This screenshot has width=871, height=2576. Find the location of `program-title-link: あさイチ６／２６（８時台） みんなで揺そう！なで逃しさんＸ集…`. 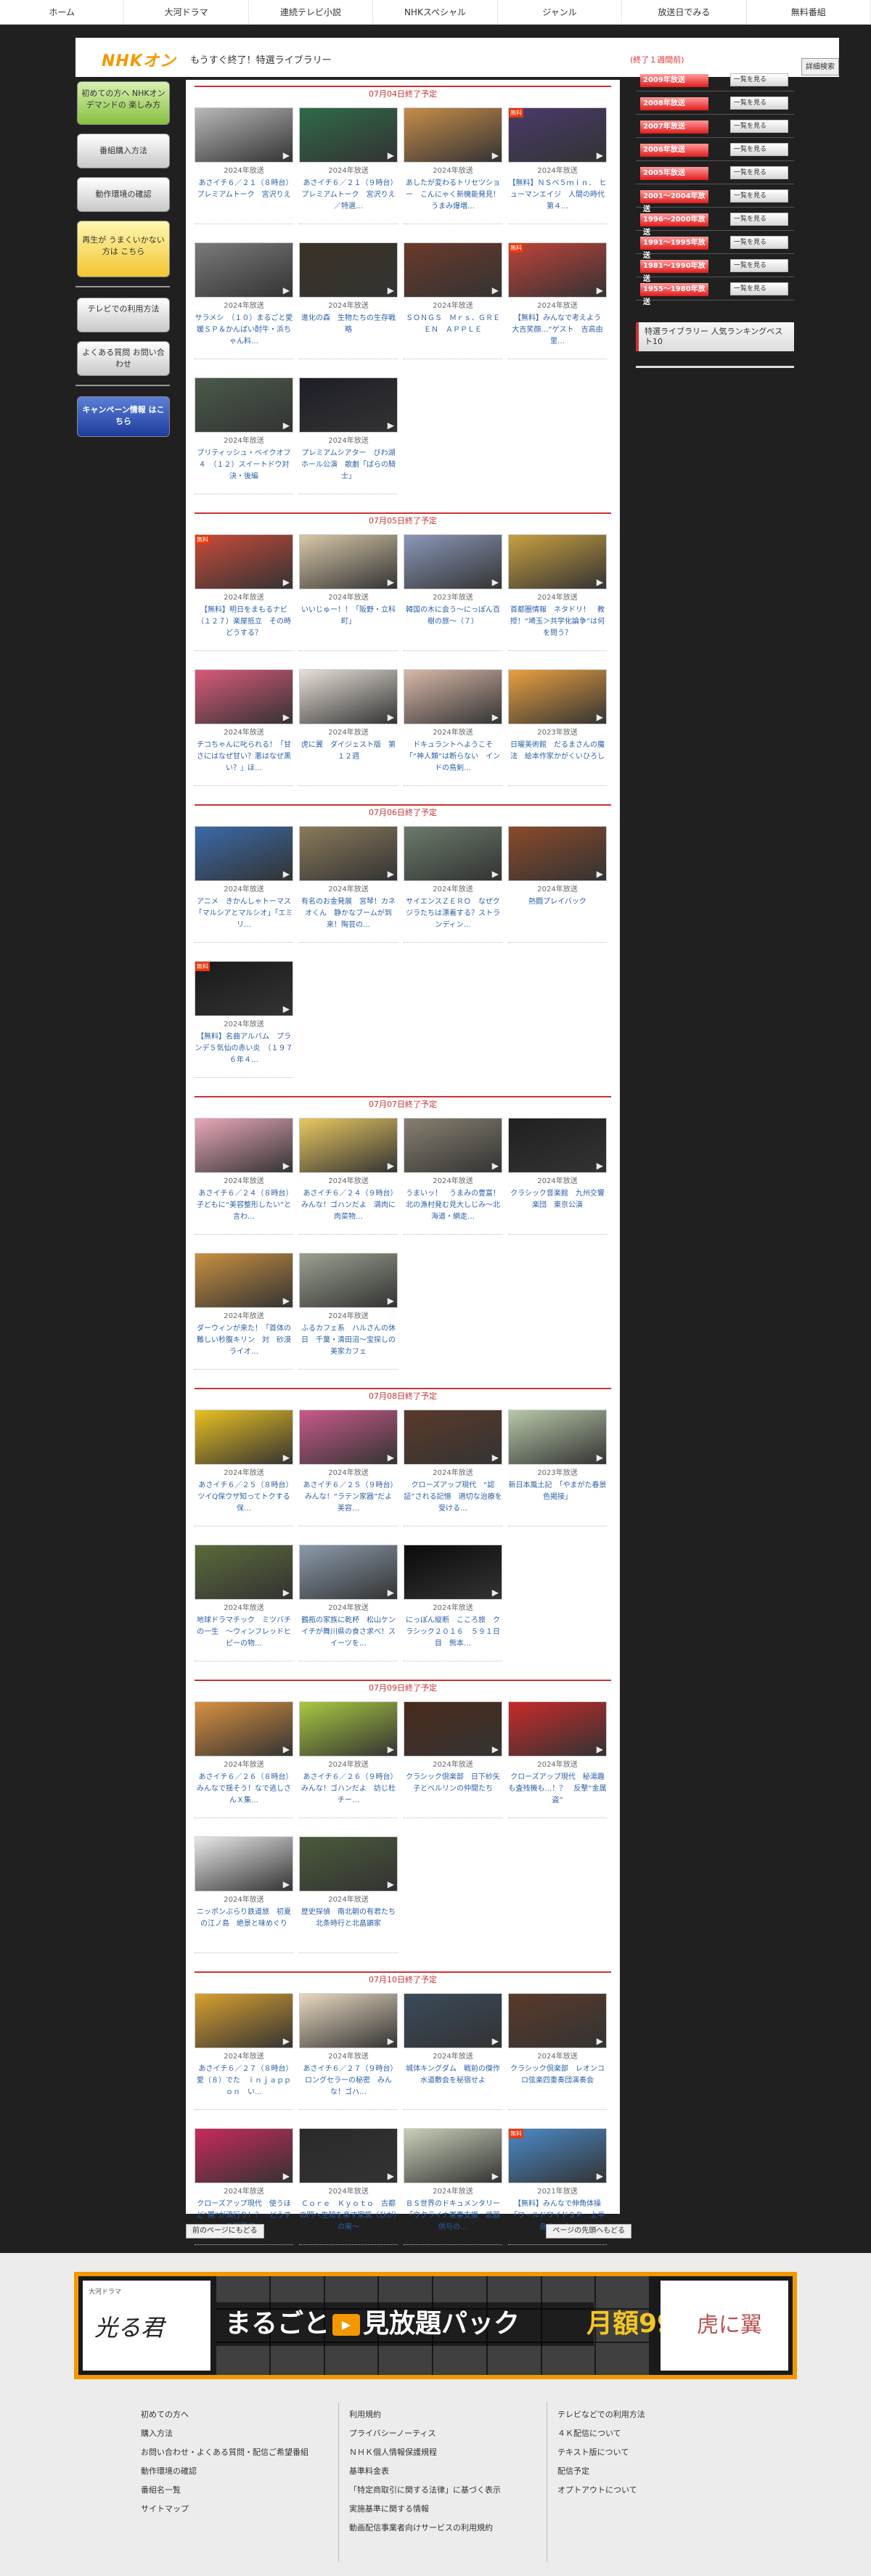

program-title-link: あさイチ６／２６（８時台） みんなで揺そう！なで逃しさんＸ集… is located at coordinates (244, 1795).